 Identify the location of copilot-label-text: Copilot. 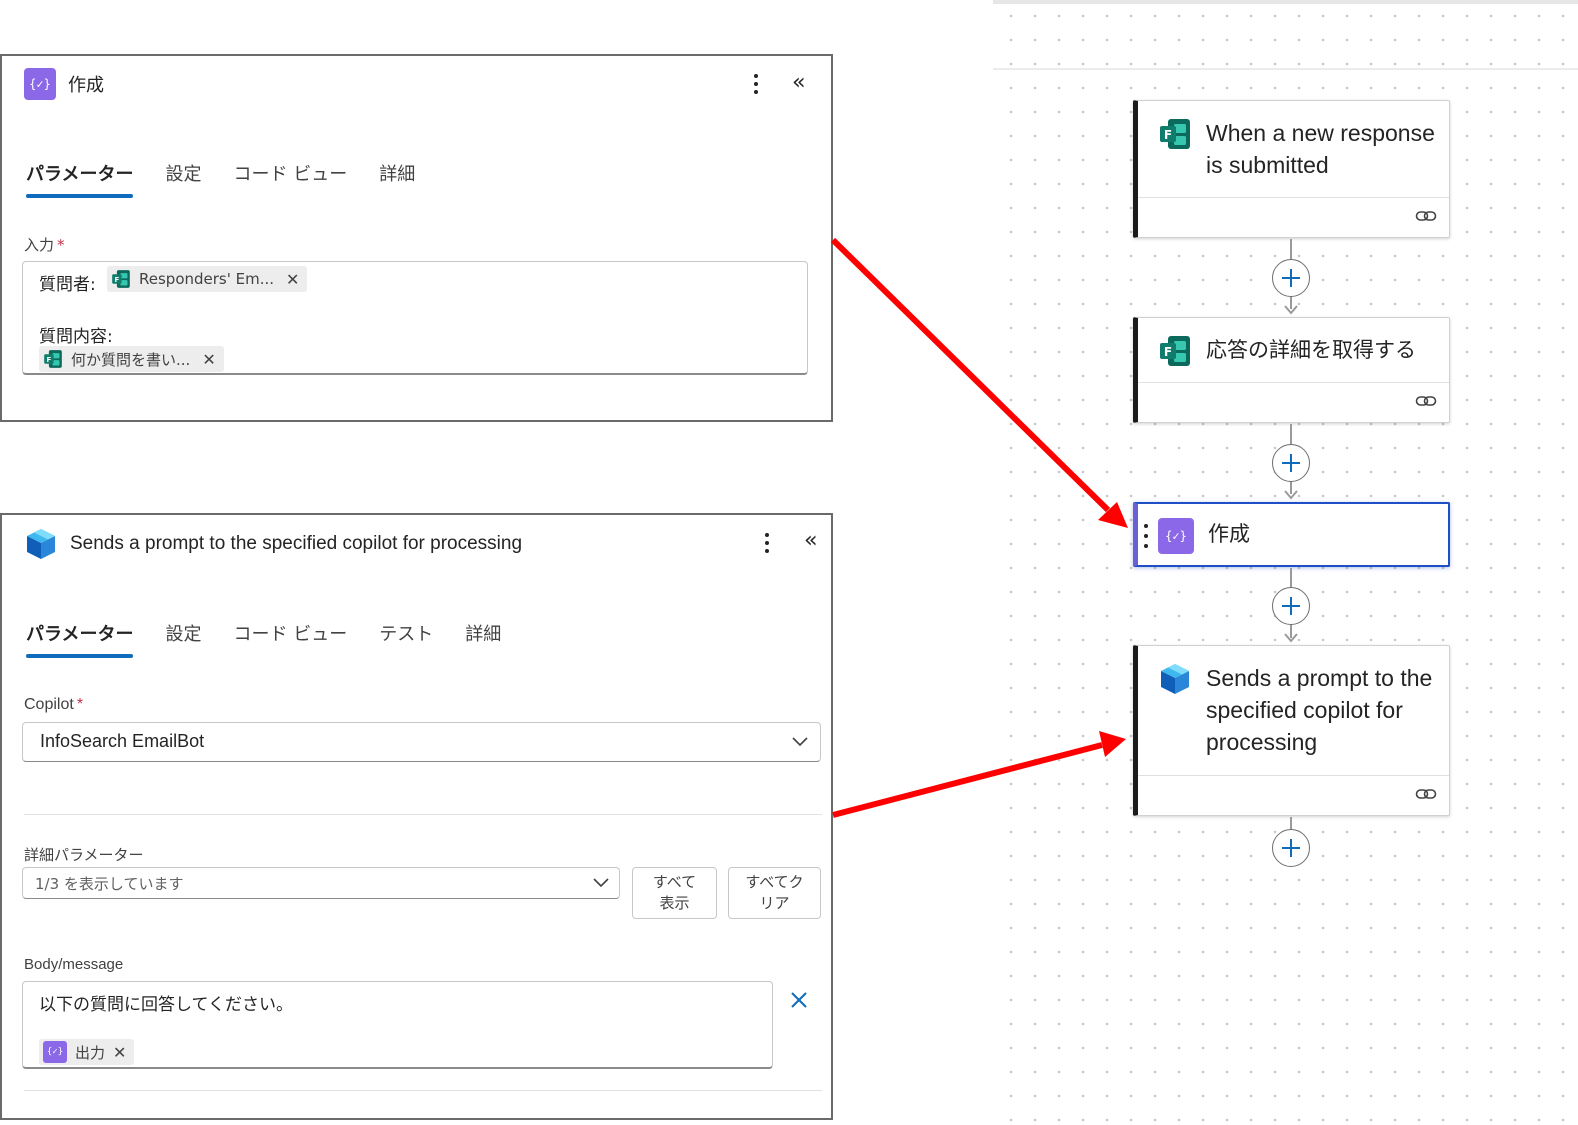
(49, 704).